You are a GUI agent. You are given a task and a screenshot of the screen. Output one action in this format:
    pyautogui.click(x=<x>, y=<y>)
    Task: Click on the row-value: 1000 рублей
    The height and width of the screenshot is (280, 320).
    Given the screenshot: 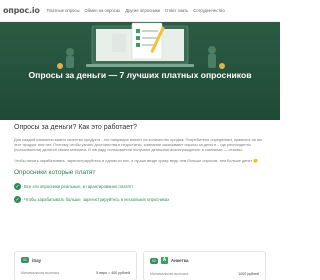 What is the action you would take?
    pyautogui.click(x=248, y=274)
    